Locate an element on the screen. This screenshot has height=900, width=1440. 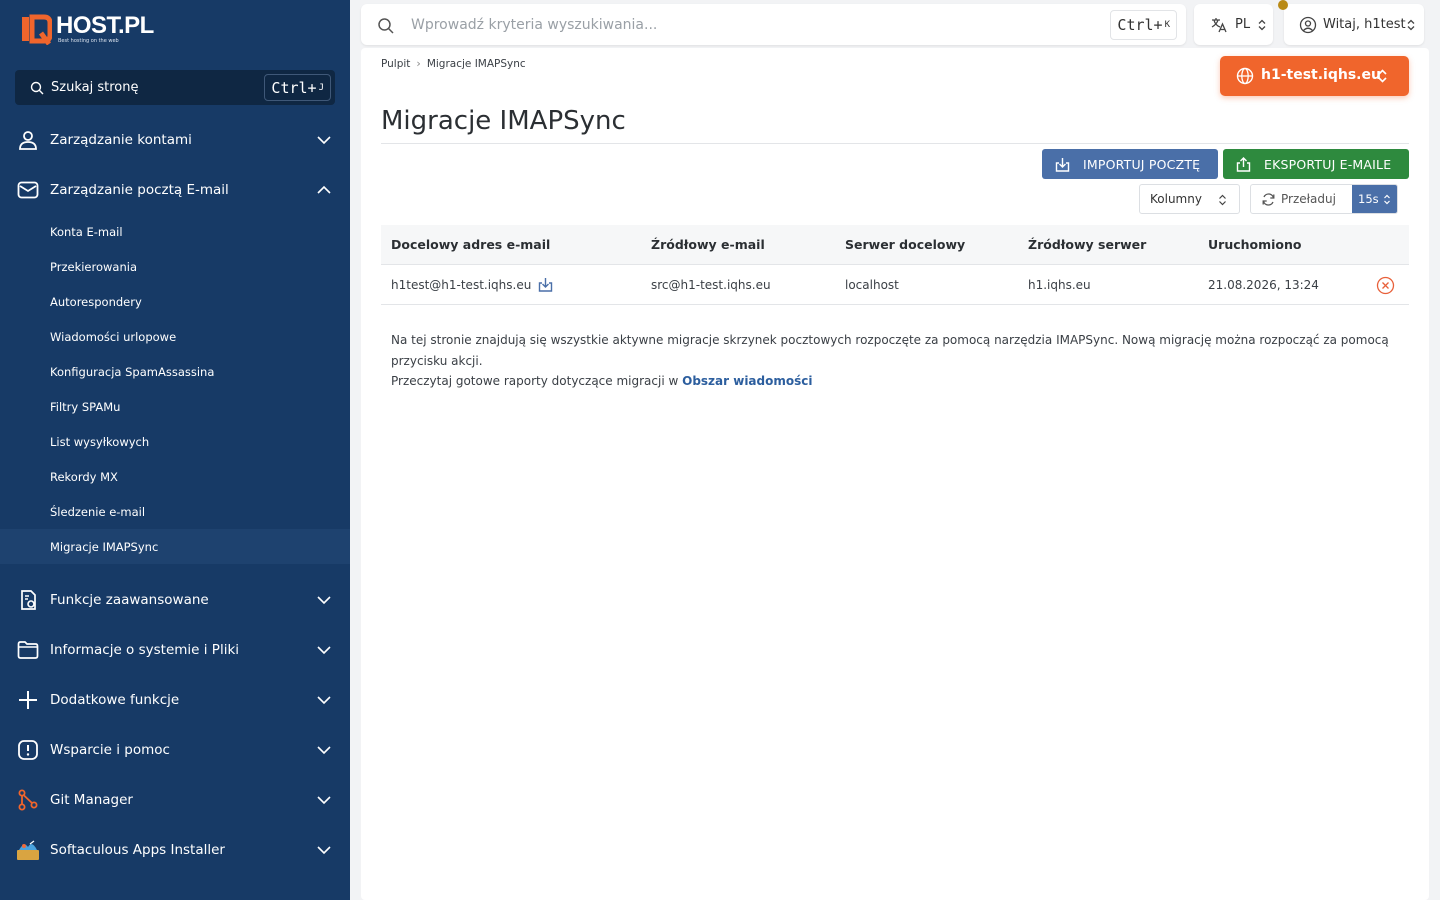
user-menu: Witaj, h1test is located at coordinates (1354, 24).